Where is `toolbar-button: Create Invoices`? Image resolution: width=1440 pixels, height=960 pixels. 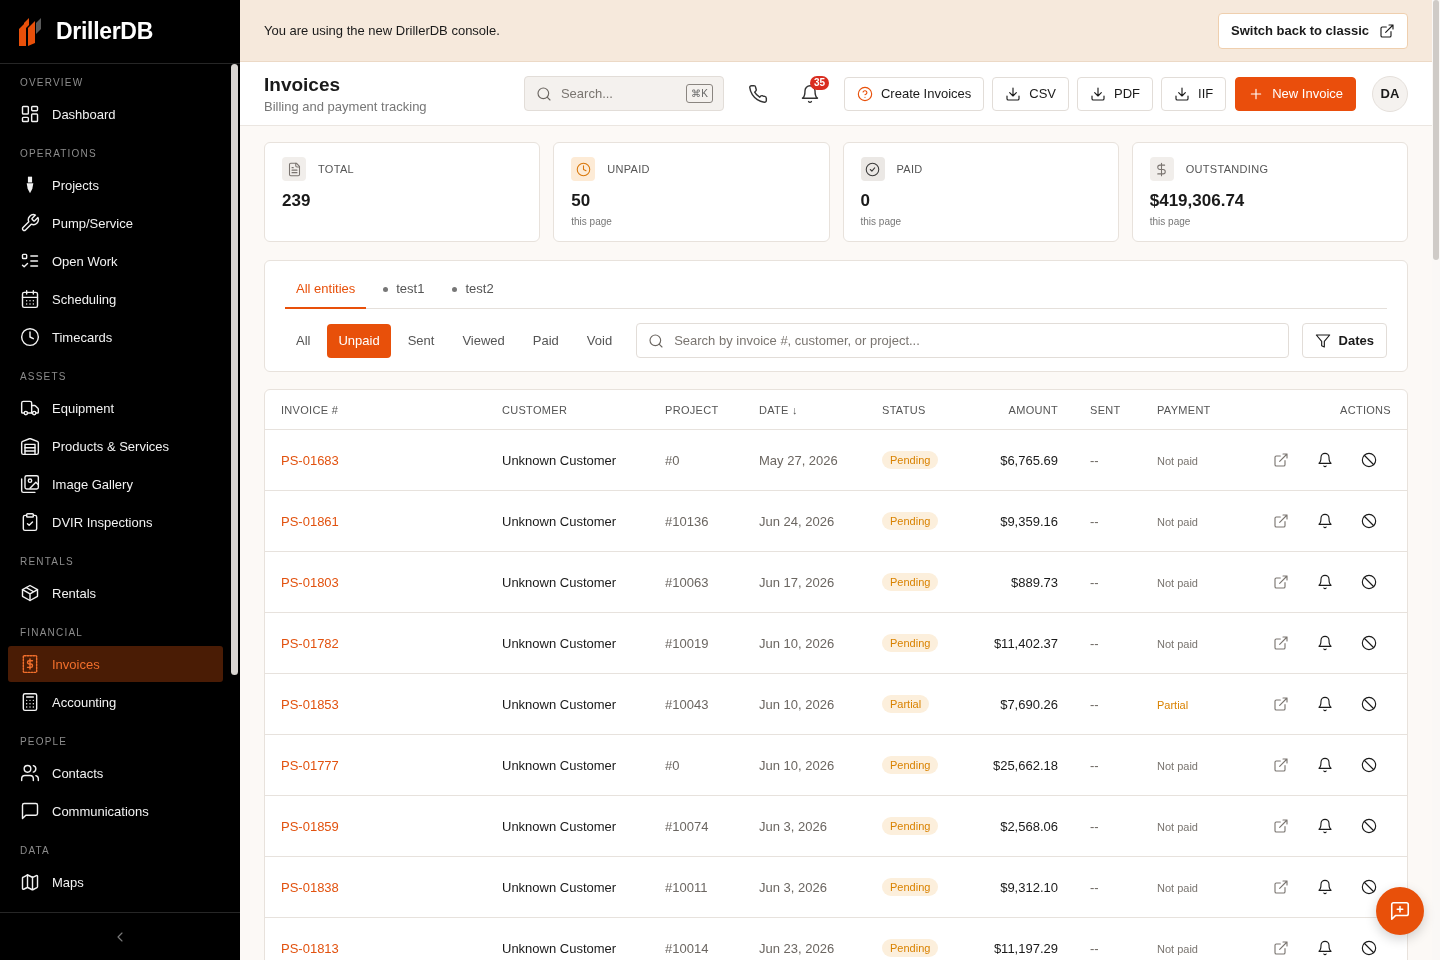 toolbar-button: Create Invoices is located at coordinates (914, 93).